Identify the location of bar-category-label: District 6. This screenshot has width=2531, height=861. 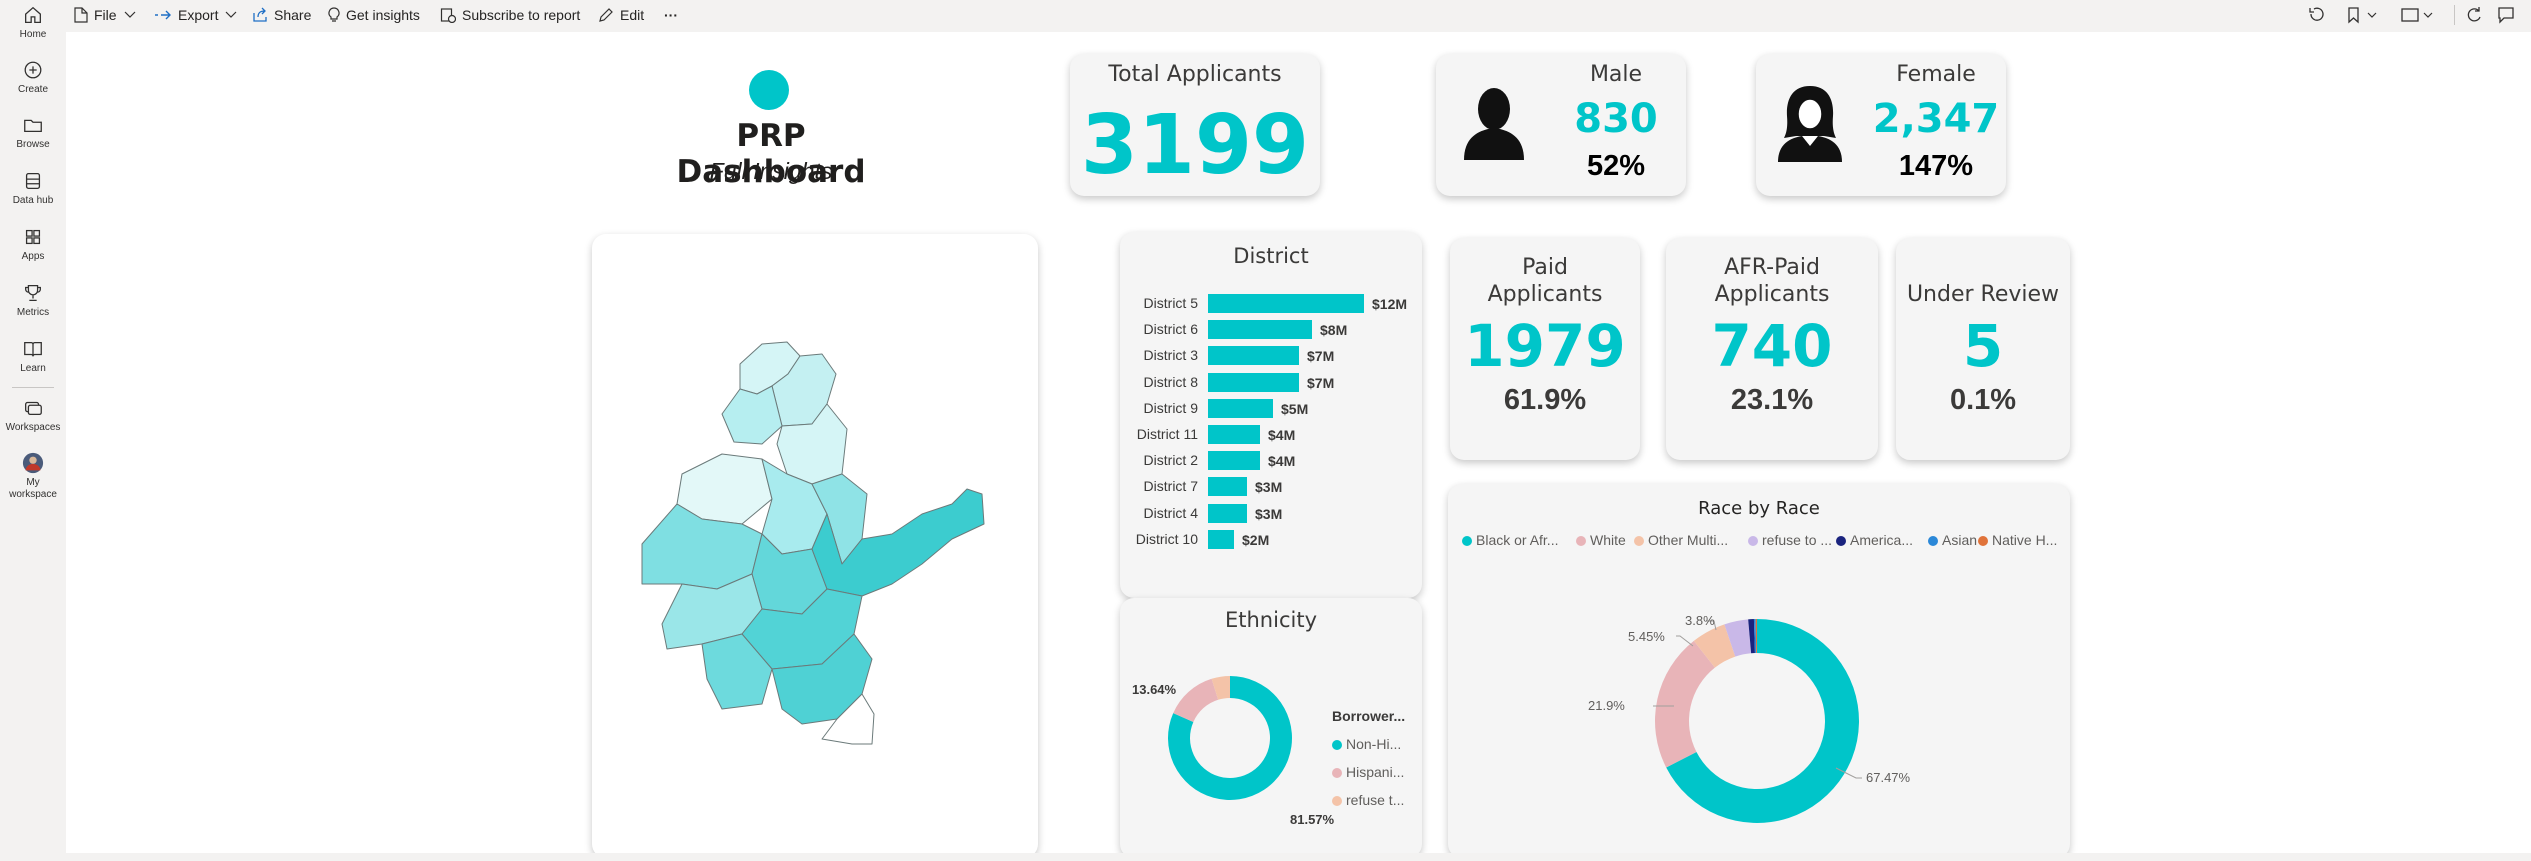
(1170, 329).